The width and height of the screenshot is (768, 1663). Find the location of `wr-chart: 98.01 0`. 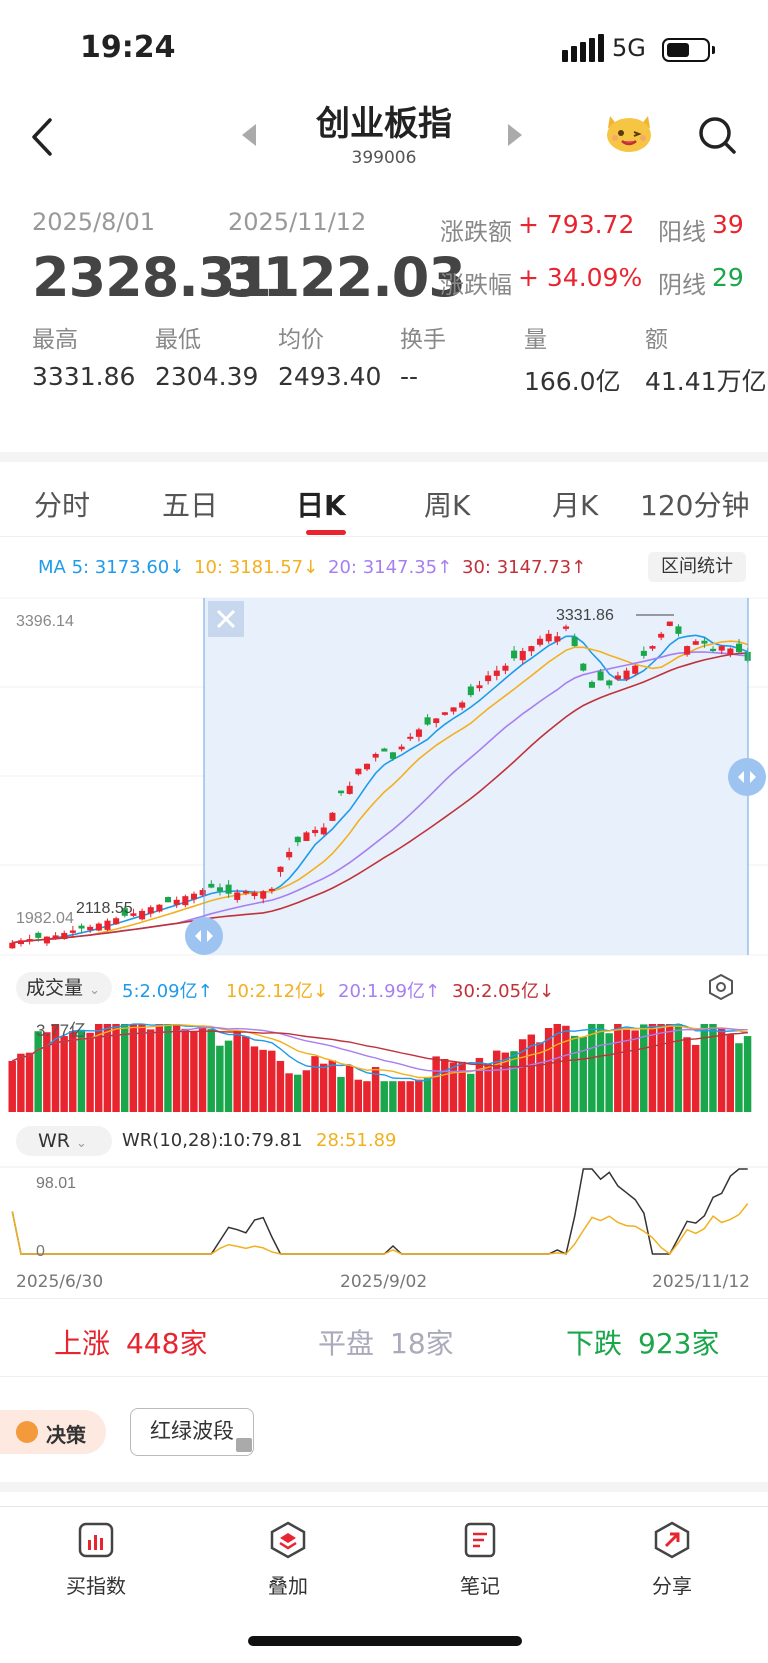

wr-chart: 98.01 0 is located at coordinates (384, 1217).